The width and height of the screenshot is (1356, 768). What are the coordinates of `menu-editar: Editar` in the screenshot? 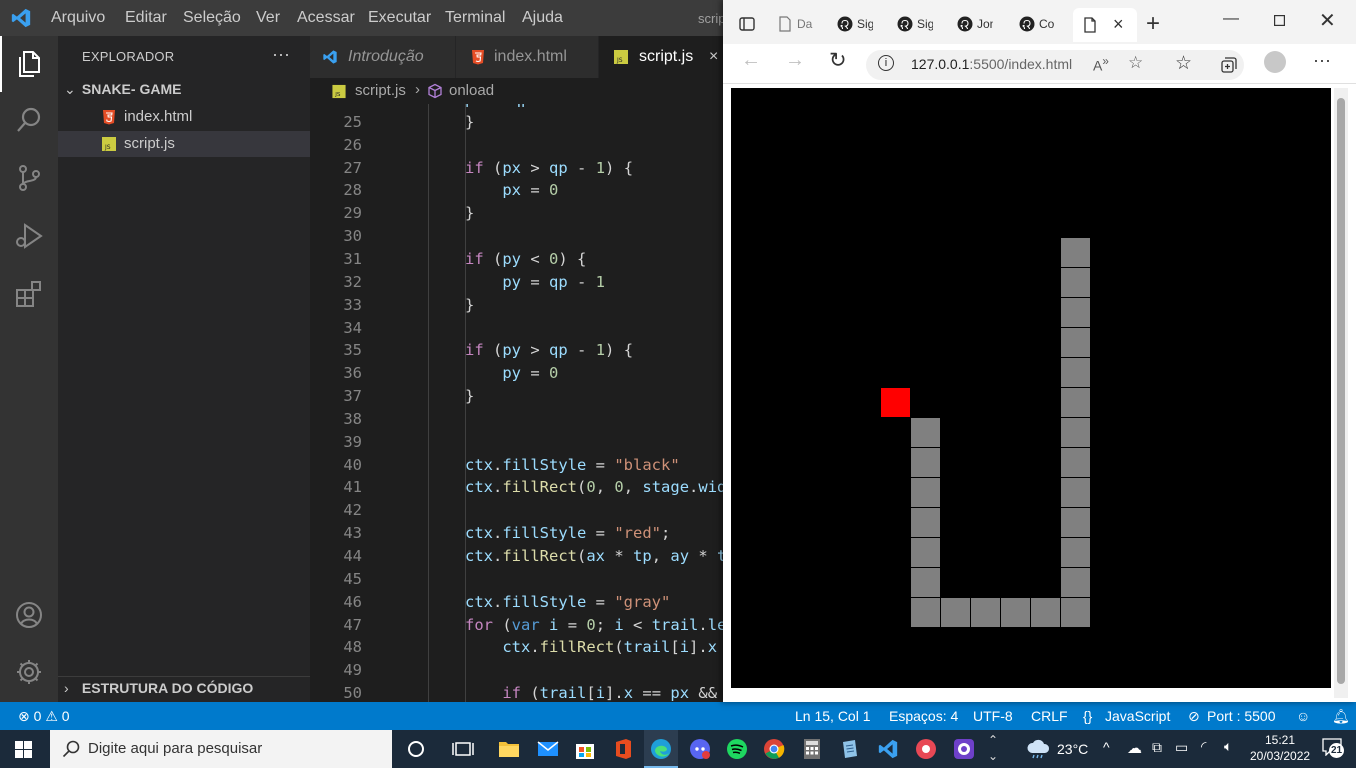 It's located at (146, 18).